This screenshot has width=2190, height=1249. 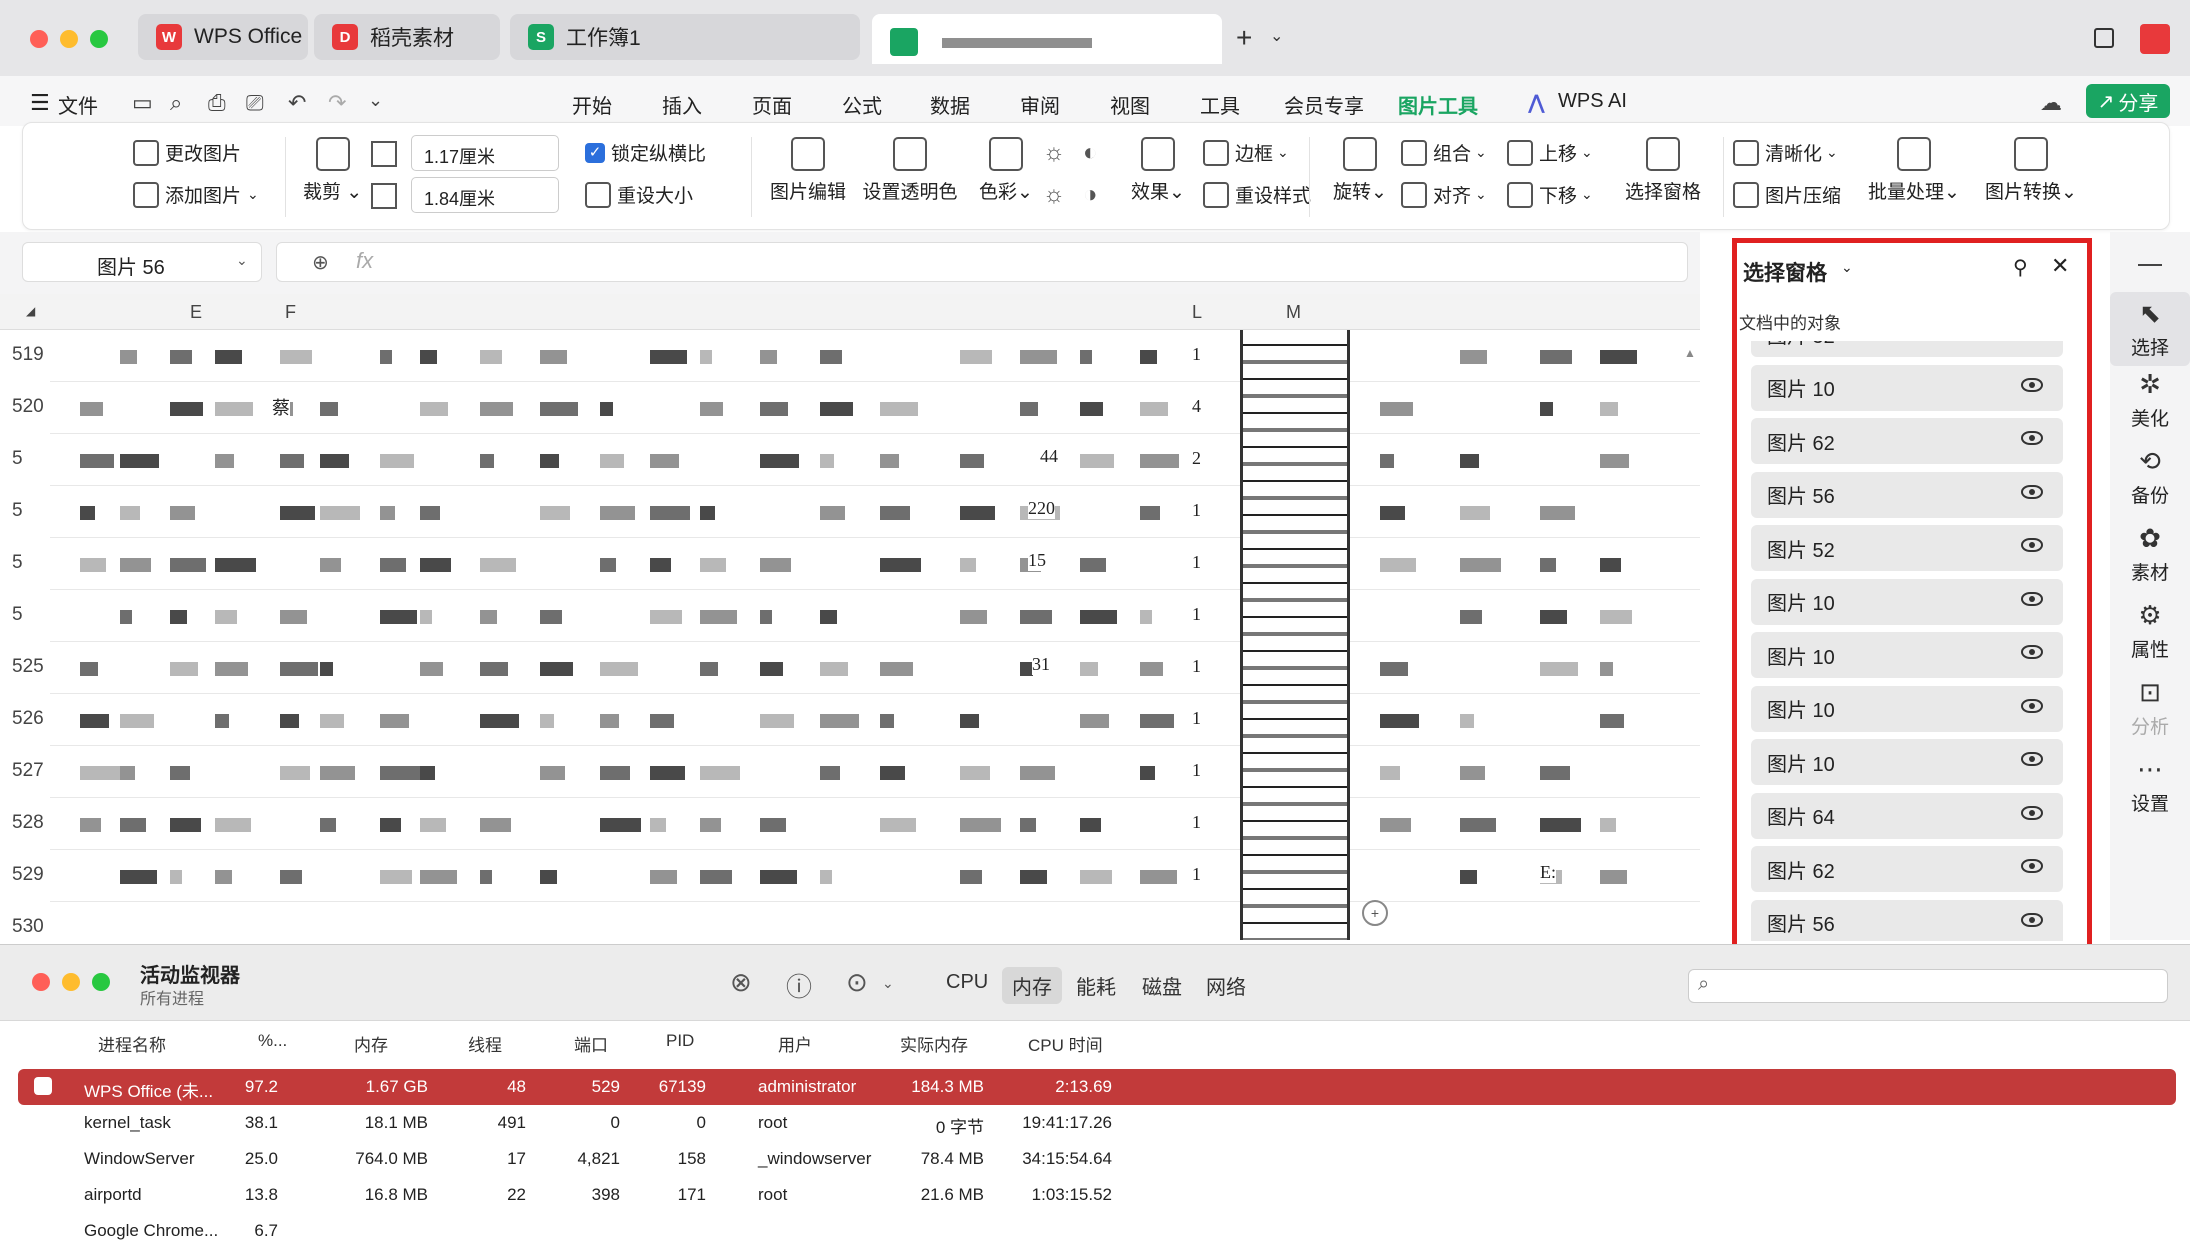 What do you see at coordinates (2150, 631) in the screenshot?
I see `sidebar-item-4: ⚙ 属性` at bounding box center [2150, 631].